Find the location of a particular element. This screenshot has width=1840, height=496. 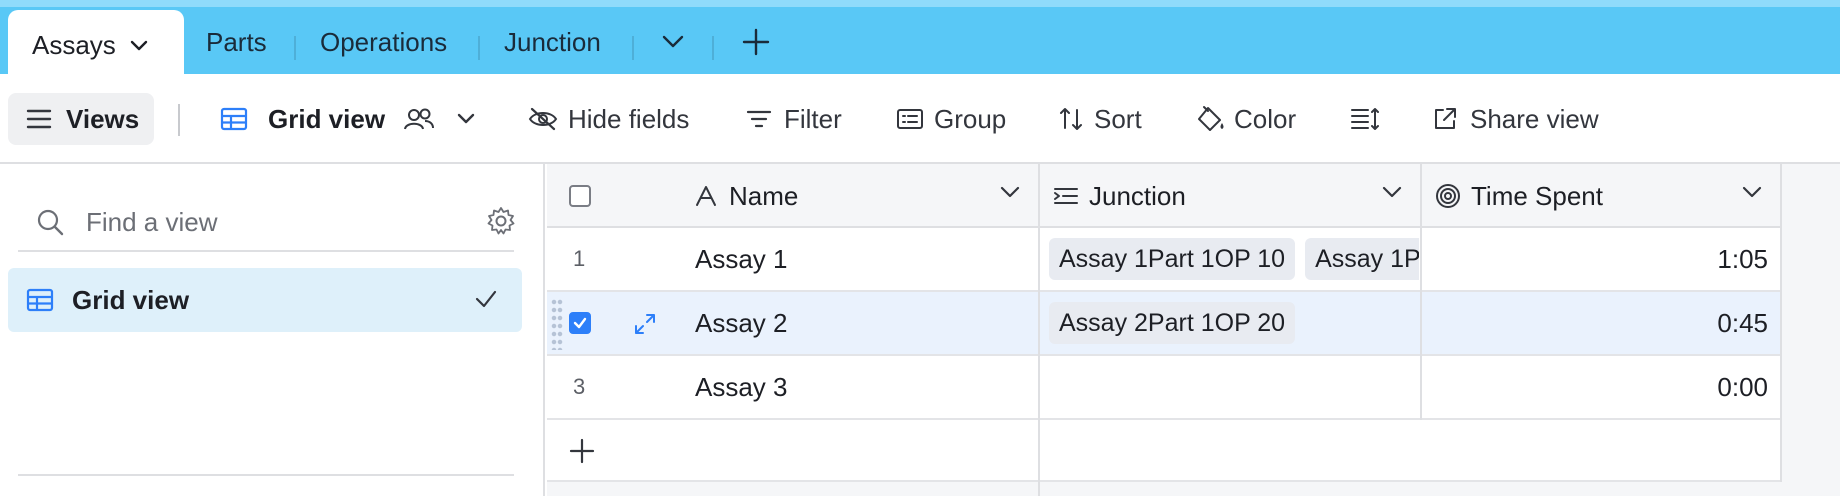

linked-record-pill: Assay 1Part 1OP 10 is located at coordinates (1172, 259).